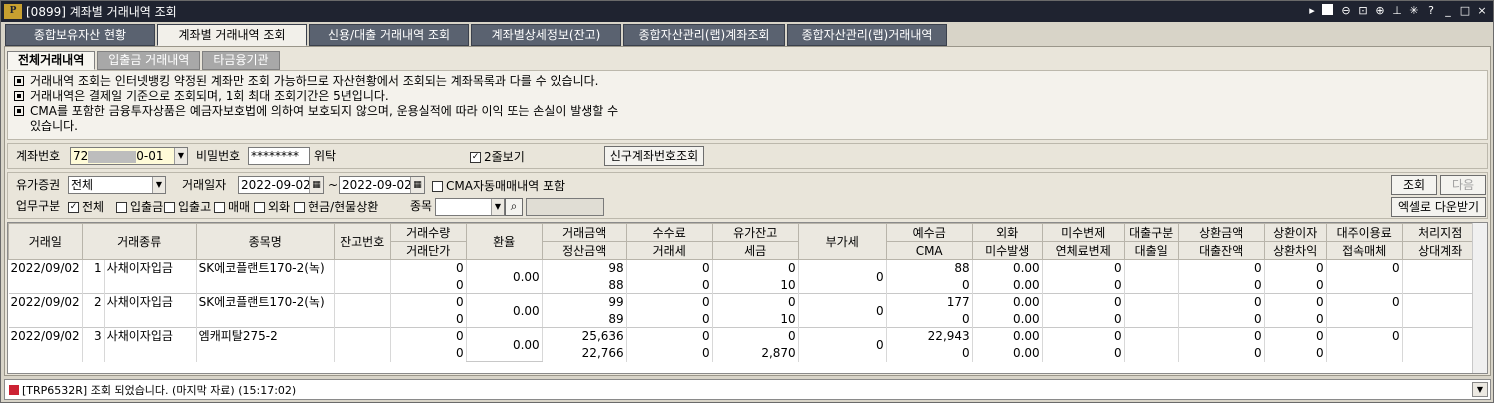  Describe the element at coordinates (654, 156) in the screenshot. I see `new-account-lookup-button: 신구계좌번호조회` at that location.